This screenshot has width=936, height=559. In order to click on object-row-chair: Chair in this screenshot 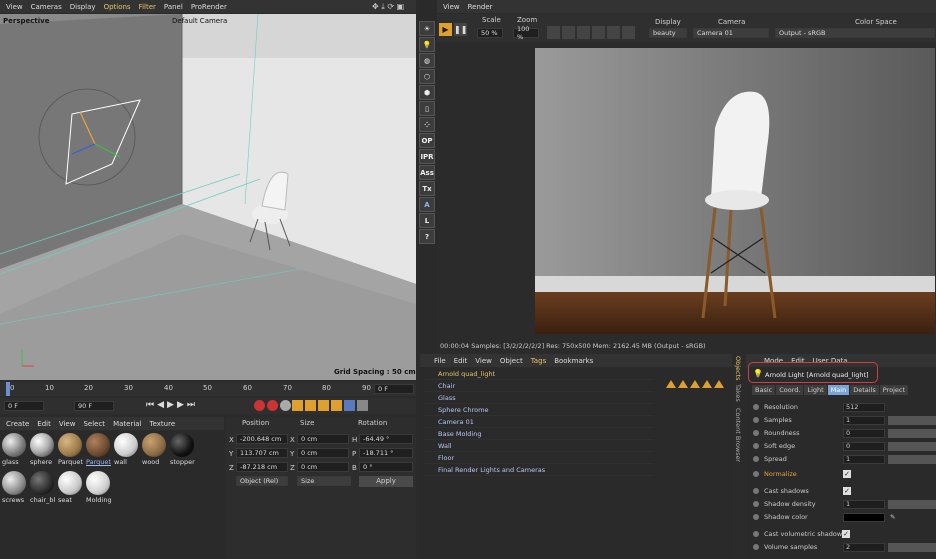, I will do `click(539, 386)`.